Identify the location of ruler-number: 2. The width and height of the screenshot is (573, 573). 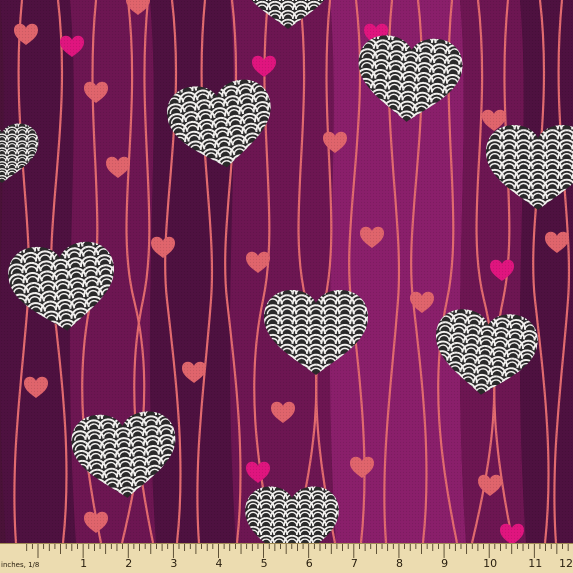
(129, 563).